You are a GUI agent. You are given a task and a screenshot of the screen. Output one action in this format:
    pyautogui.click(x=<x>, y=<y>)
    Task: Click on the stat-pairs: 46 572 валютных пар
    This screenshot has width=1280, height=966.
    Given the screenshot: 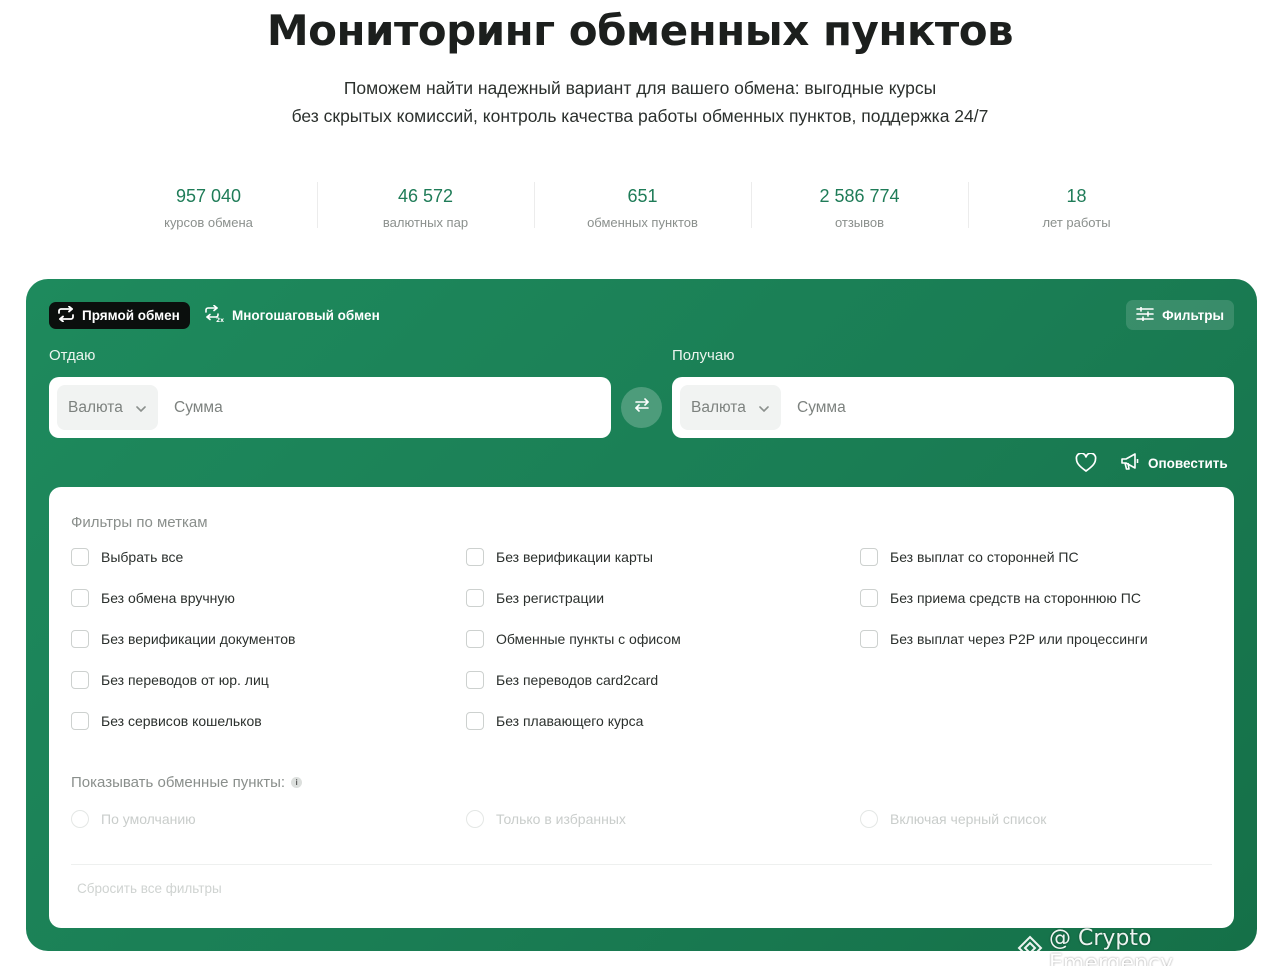 What is the action you would take?
    pyautogui.click(x=425, y=206)
    